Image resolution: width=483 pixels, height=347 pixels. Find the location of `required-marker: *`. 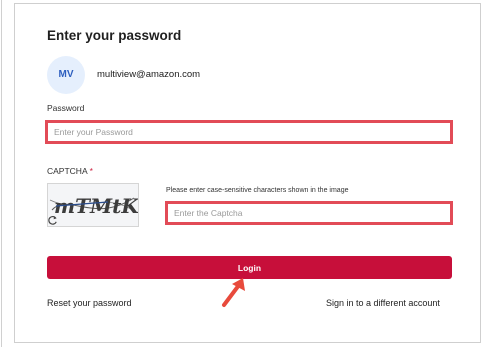

required-marker: * is located at coordinates (91, 171).